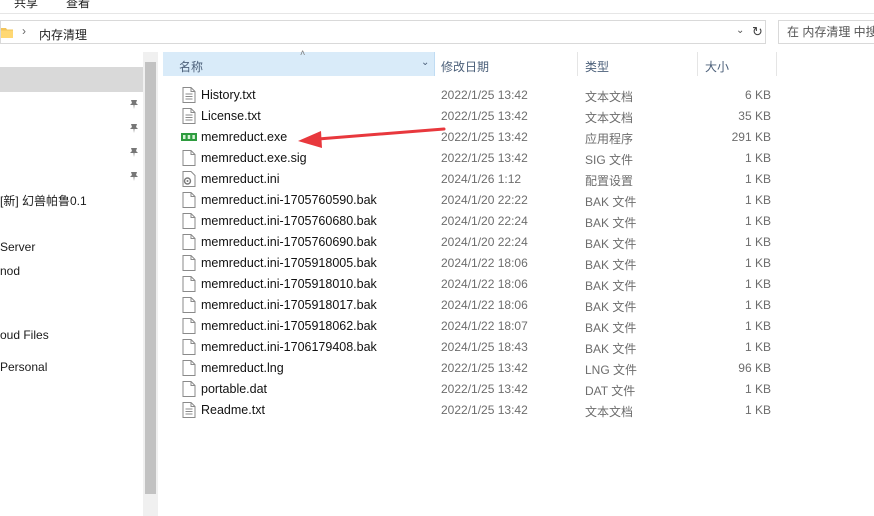 This screenshot has width=874, height=516. What do you see at coordinates (254, 158) in the screenshot?
I see `file-name: memreduct.exe.sig` at bounding box center [254, 158].